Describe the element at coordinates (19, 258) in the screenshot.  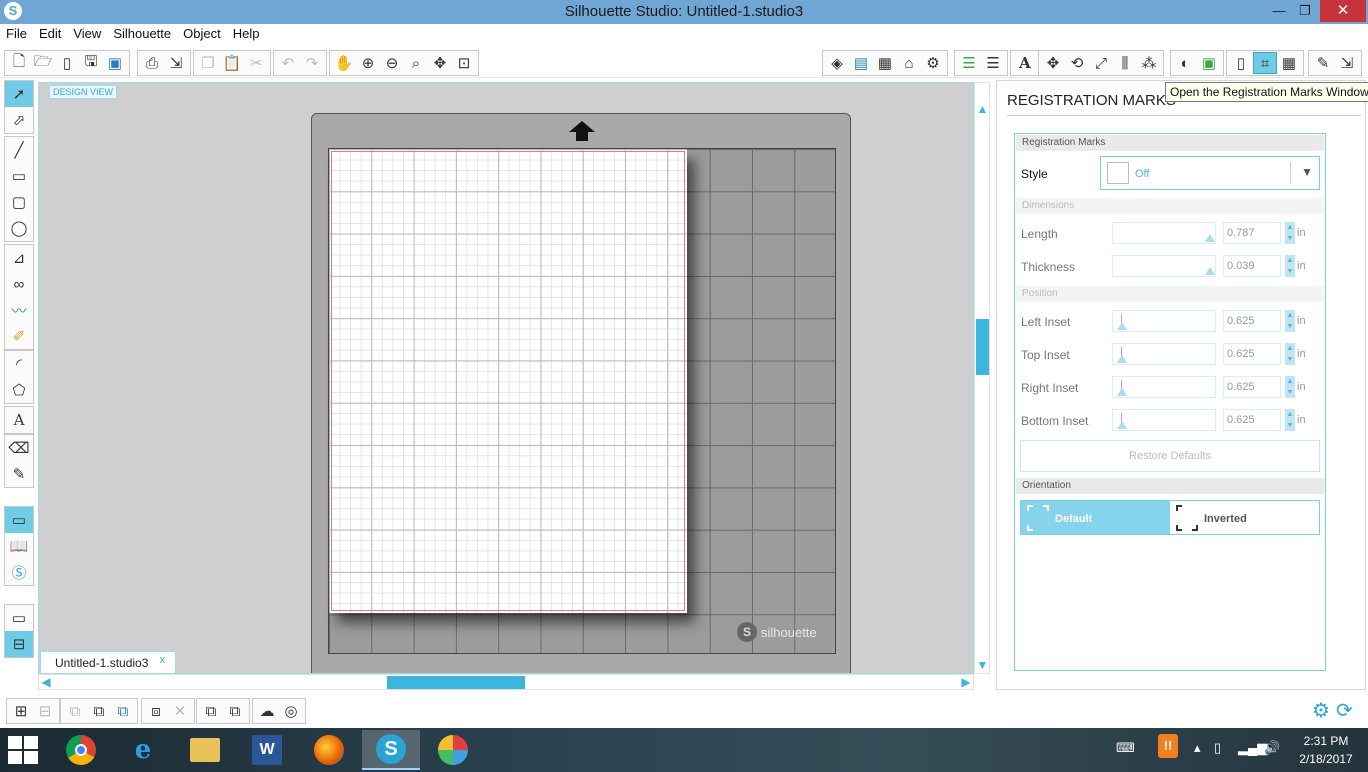
I see `polygon-tool-icon: ⊿` at that location.